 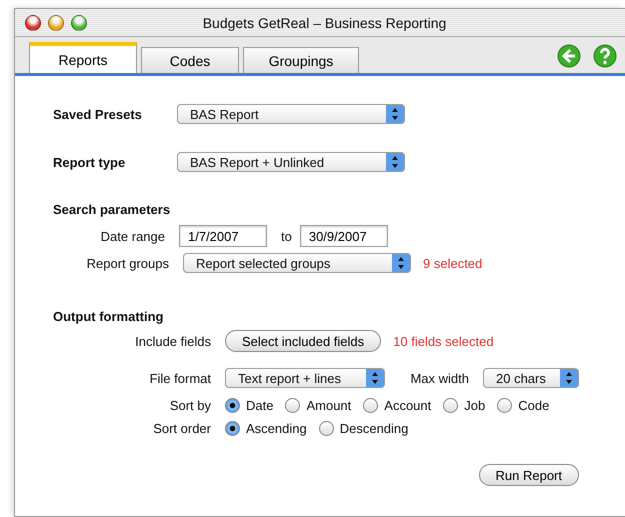 I want to click on field-label: Max width, so click(x=439, y=378).